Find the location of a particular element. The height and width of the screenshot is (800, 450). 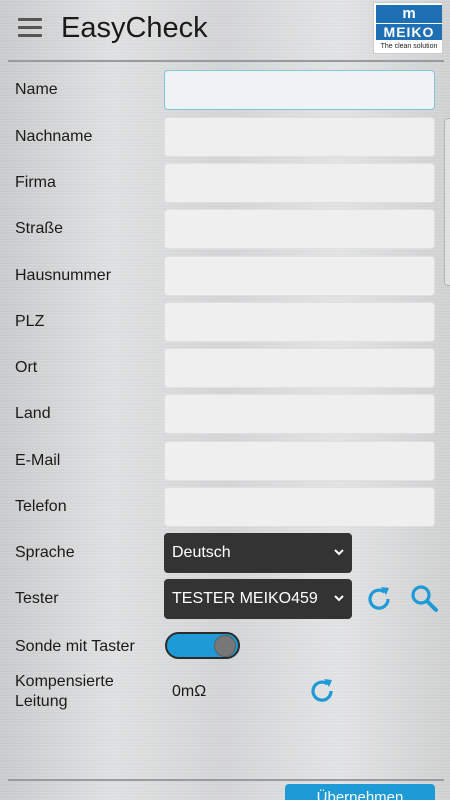

form-row-sonde: Sonde mit Taster is located at coordinates (225, 650).